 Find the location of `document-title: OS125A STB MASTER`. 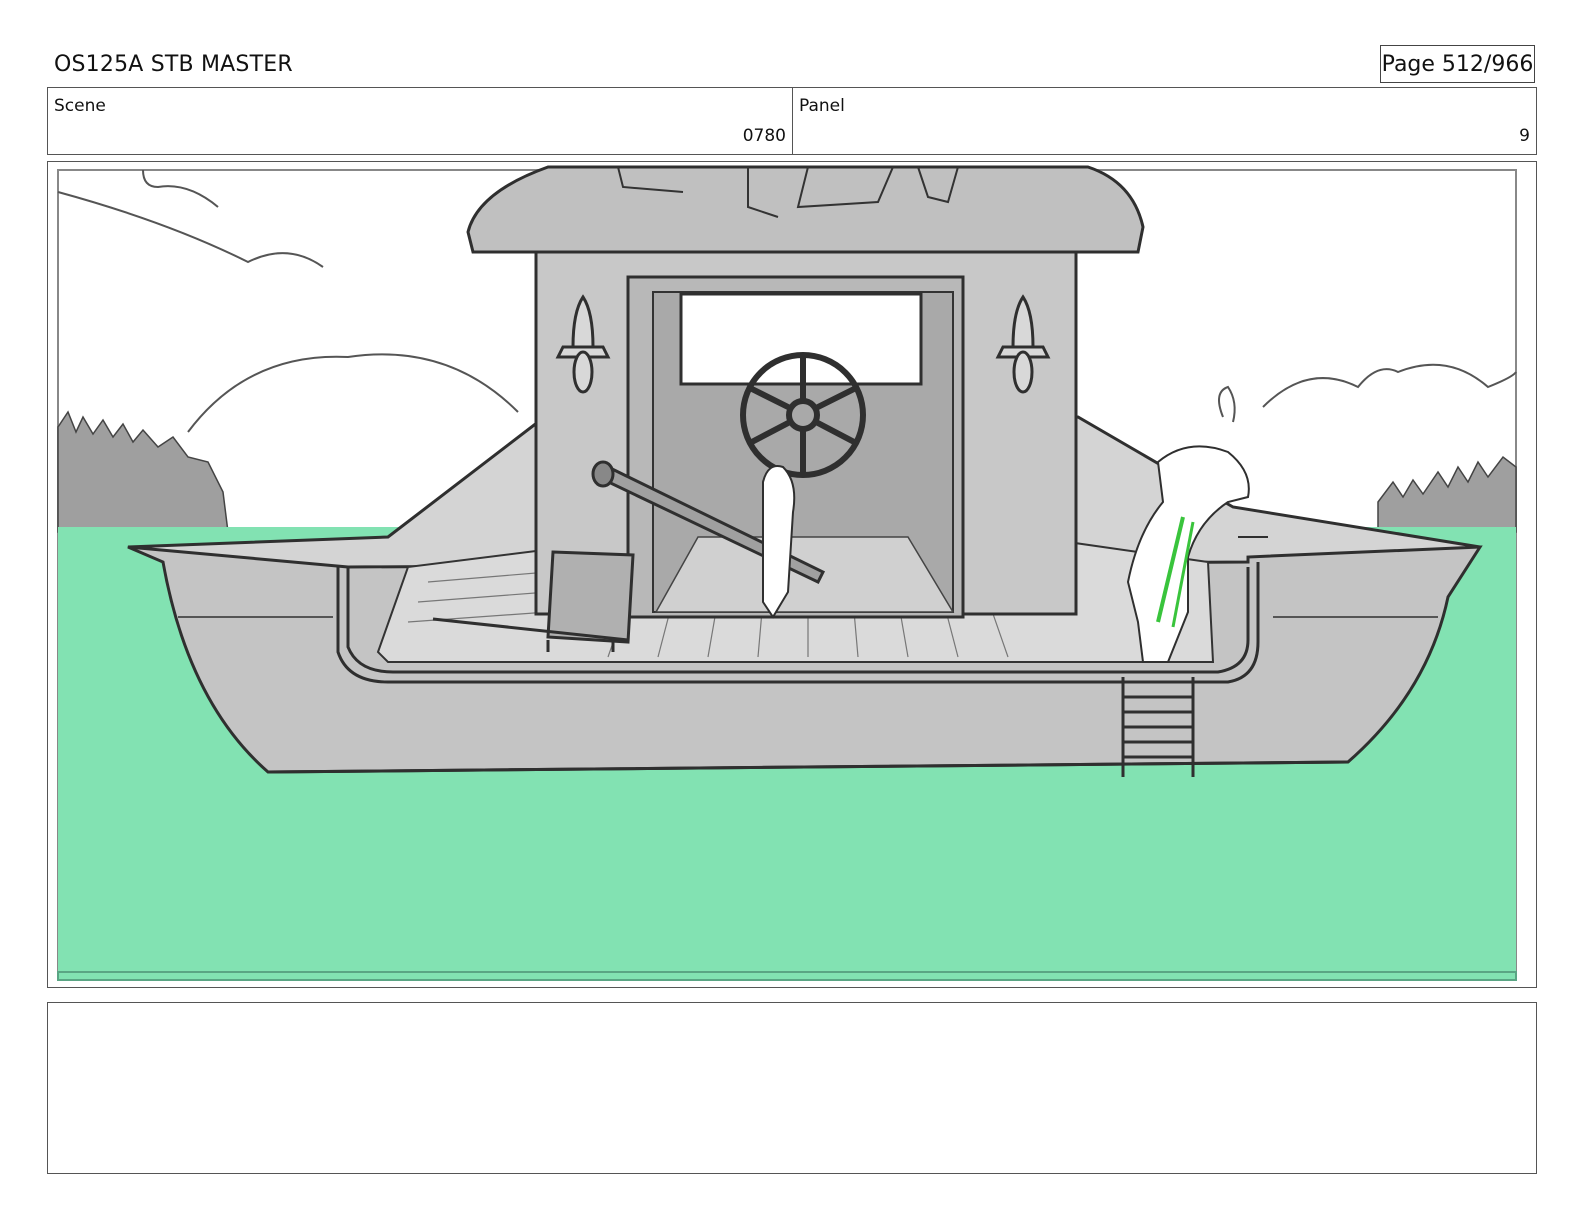

document-title: OS125A STB MASTER is located at coordinates (173, 64).